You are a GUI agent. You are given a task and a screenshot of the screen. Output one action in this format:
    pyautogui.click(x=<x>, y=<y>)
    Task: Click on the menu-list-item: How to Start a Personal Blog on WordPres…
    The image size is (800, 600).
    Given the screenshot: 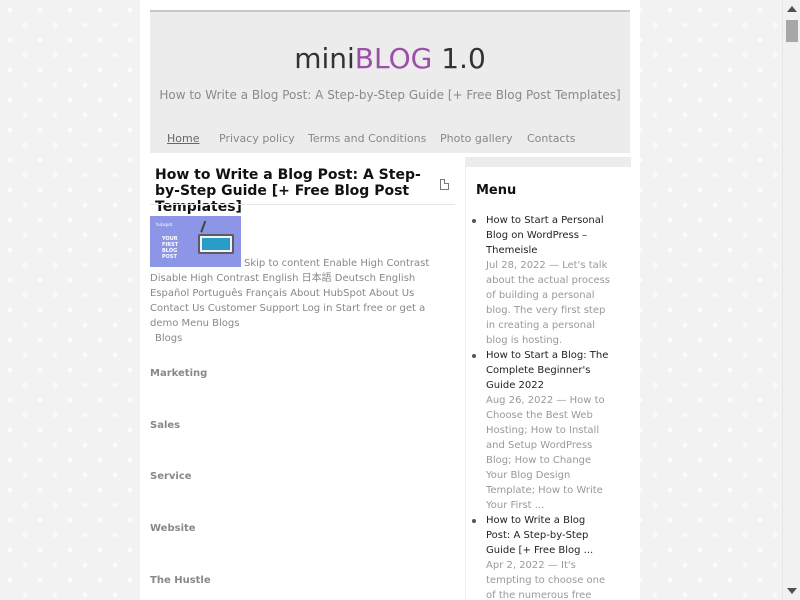 What is the action you would take?
    pyautogui.click(x=541, y=280)
    